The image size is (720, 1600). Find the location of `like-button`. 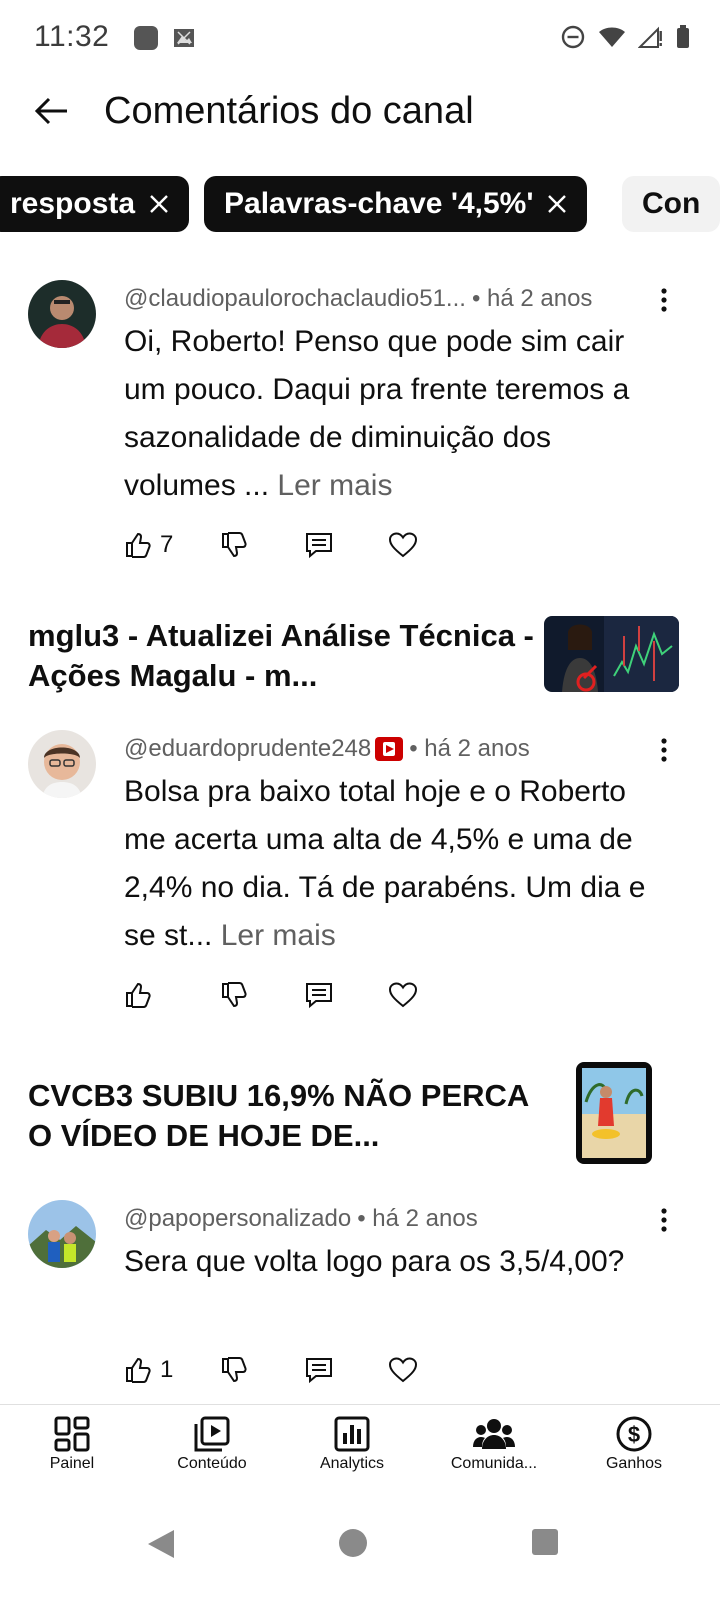

like-button is located at coordinates (142, 995).